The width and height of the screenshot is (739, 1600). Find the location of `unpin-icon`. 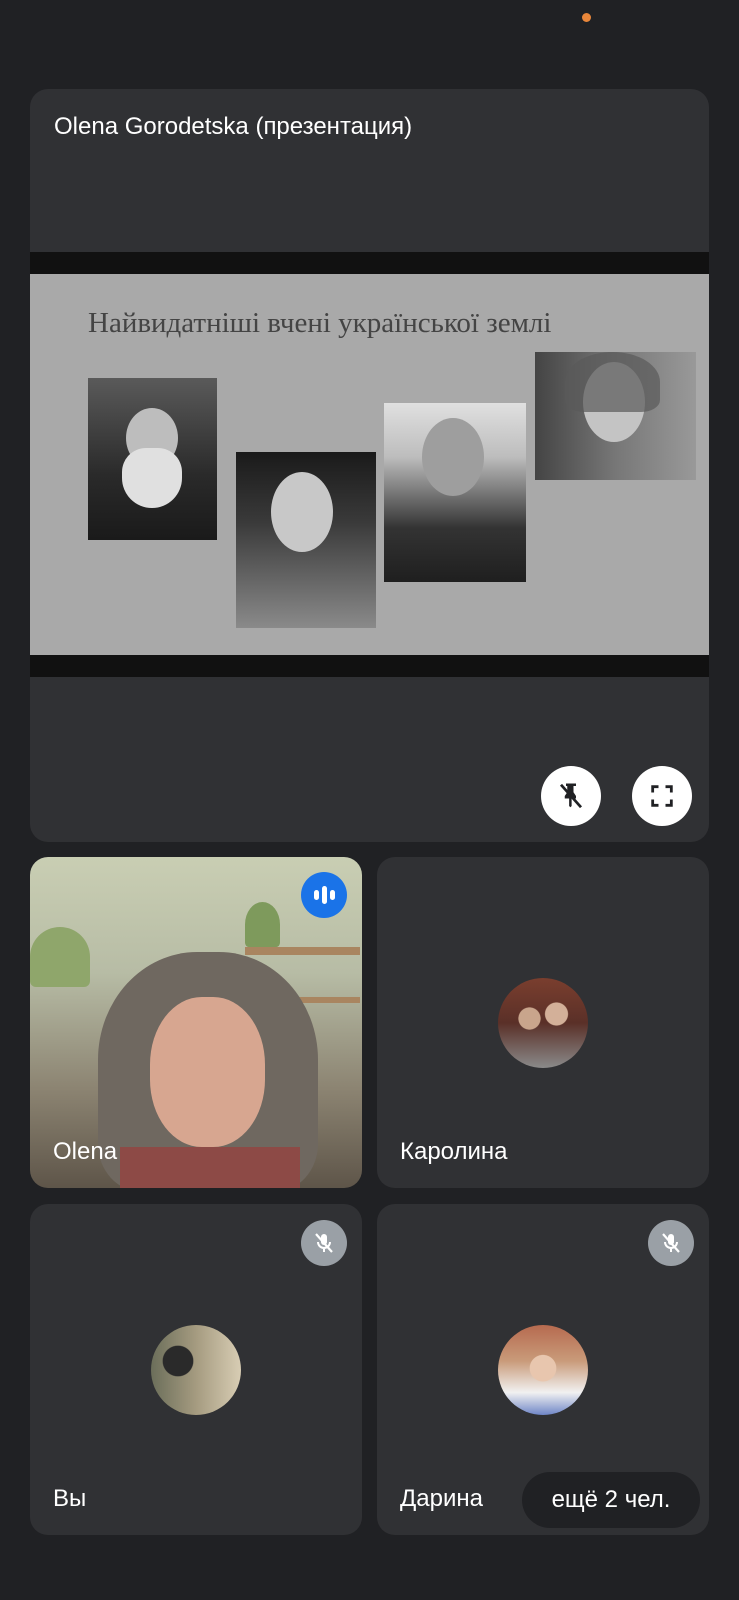

unpin-icon is located at coordinates (571, 796).